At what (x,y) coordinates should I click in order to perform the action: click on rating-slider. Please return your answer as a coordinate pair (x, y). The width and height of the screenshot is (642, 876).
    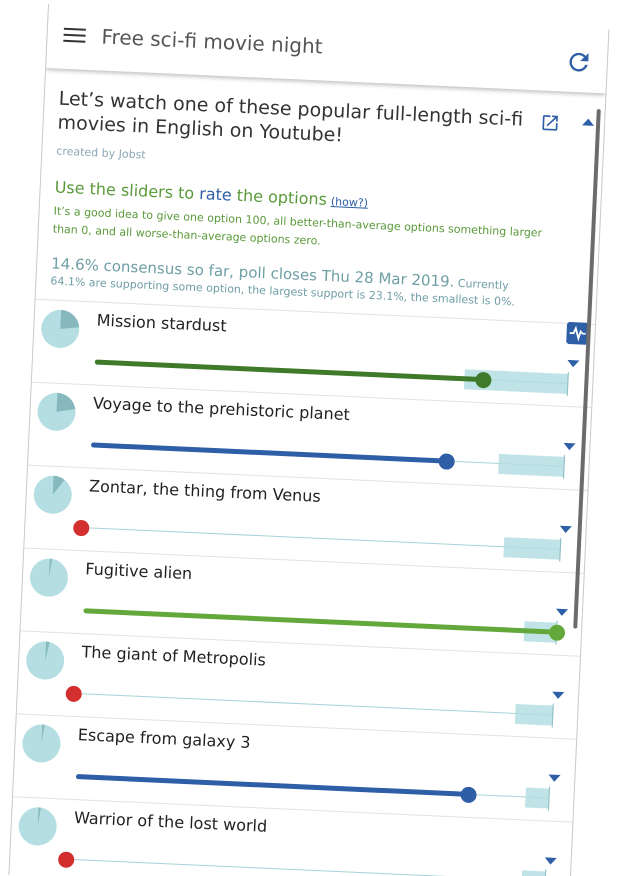
    Looking at the image, I should click on (302, 862).